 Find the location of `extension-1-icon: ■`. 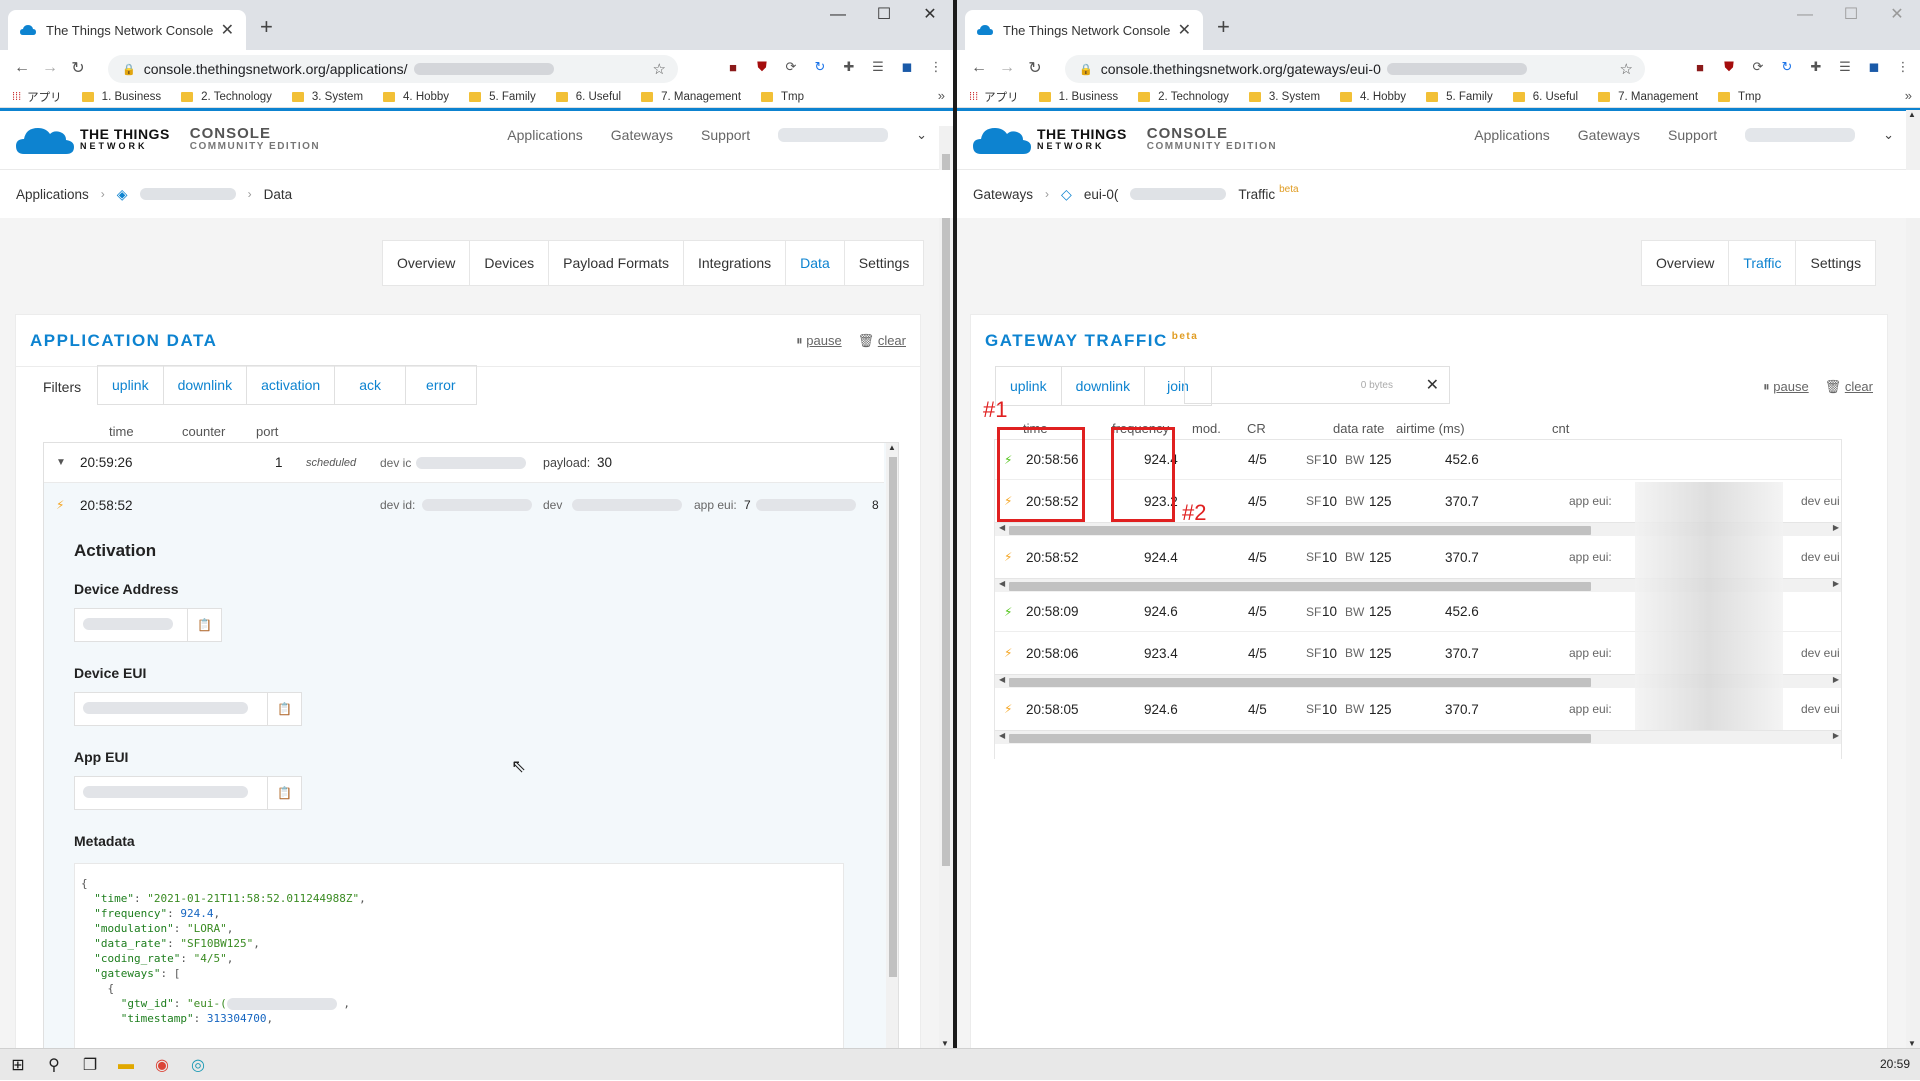

extension-1-icon: ■ is located at coordinates (733, 67).